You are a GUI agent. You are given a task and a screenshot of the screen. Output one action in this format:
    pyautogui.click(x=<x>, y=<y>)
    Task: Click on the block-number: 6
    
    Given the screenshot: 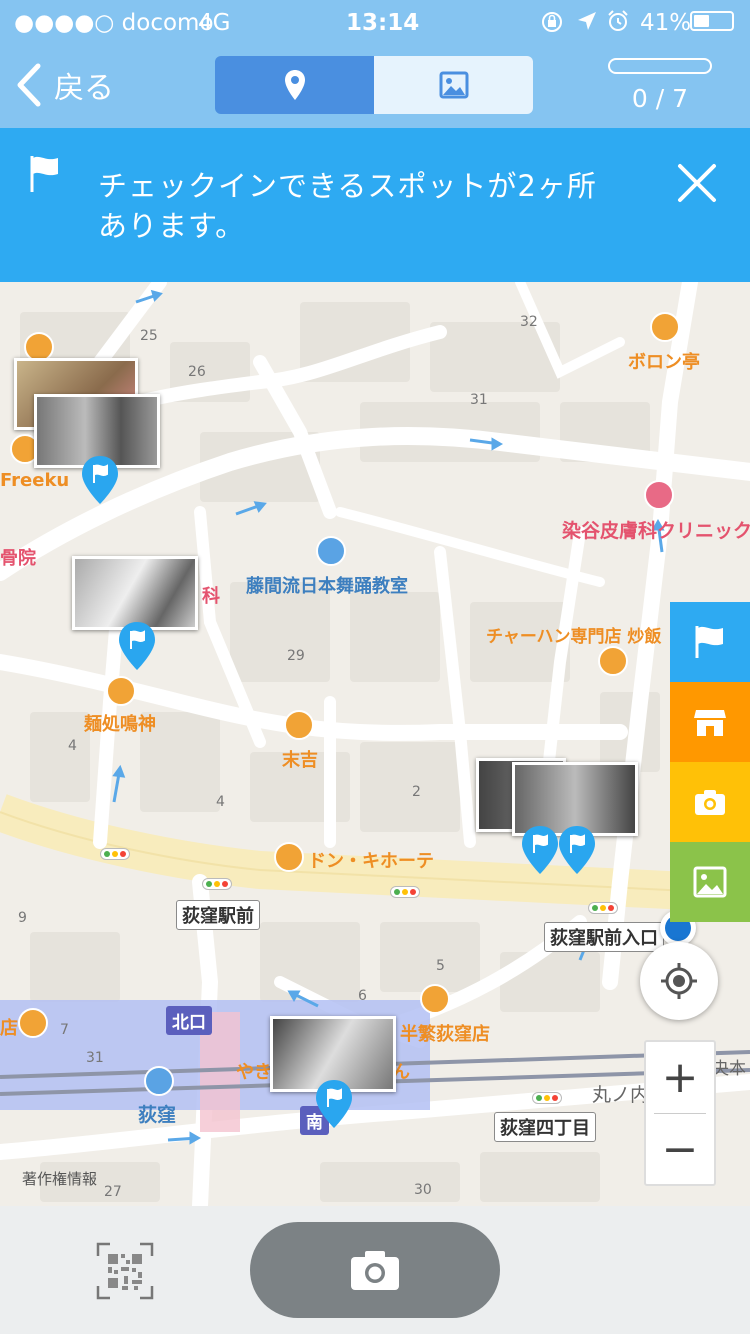 What is the action you would take?
    pyautogui.click(x=362, y=996)
    